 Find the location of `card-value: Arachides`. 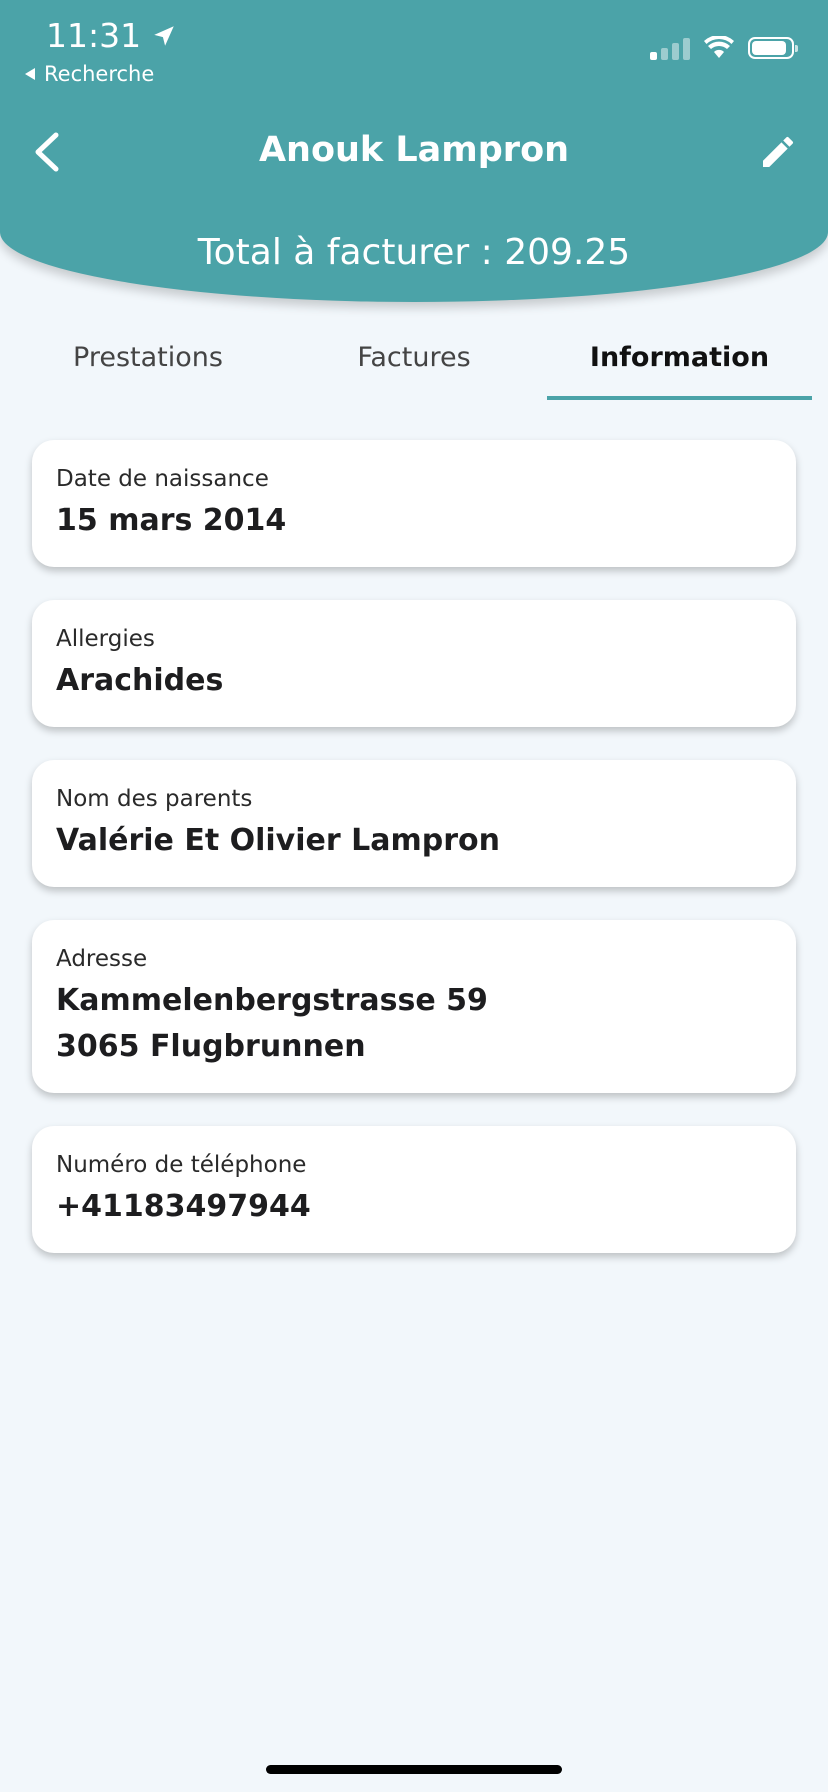

card-value: Arachides is located at coordinates (140, 680).